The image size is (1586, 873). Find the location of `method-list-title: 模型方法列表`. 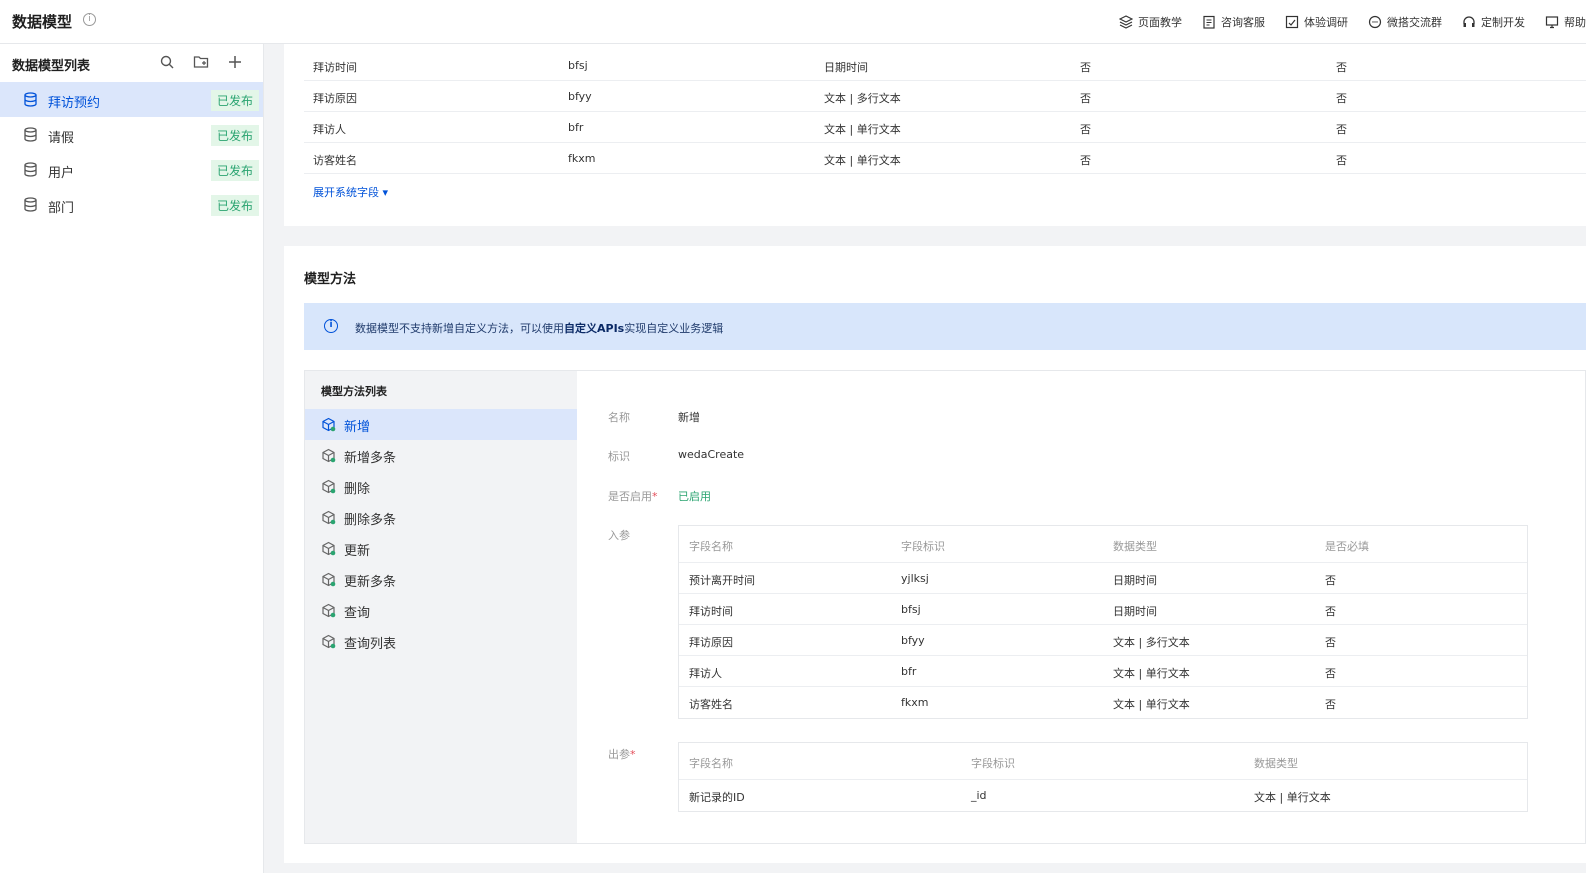

method-list-title: 模型方法列表 is located at coordinates (354, 391).